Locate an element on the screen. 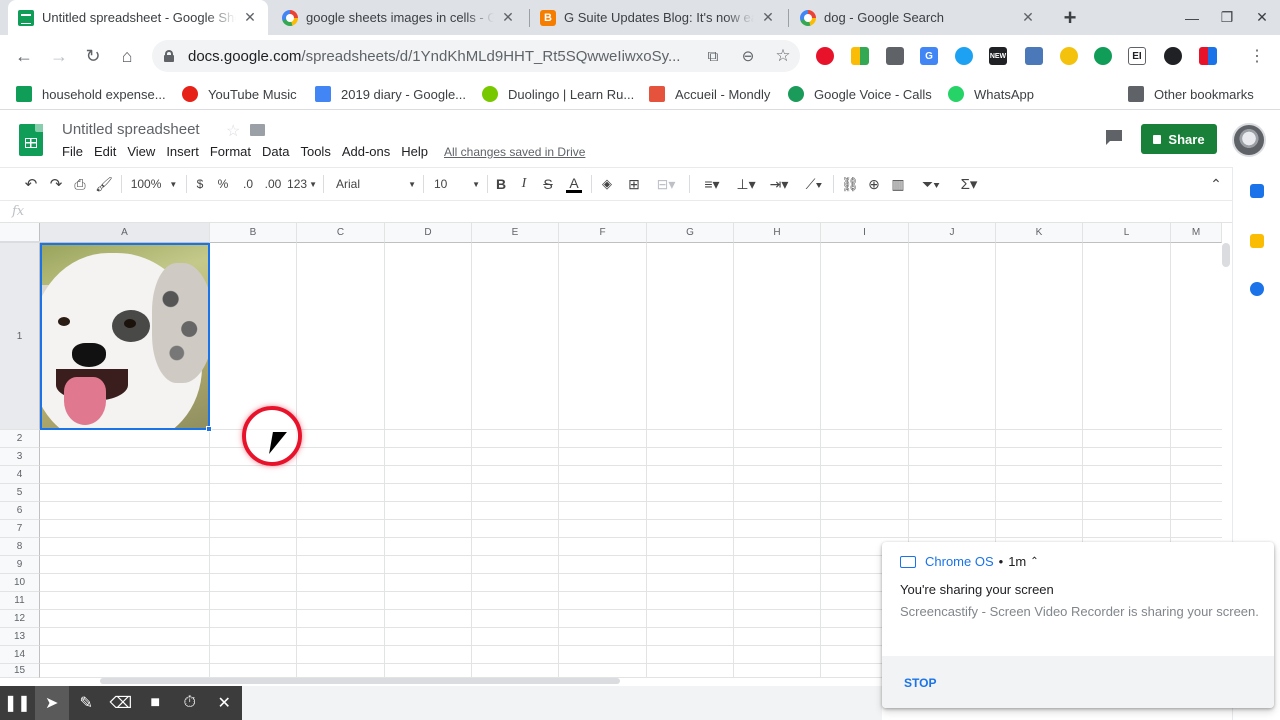  decrease-decimal-button: .0 is located at coordinates (248, 184).